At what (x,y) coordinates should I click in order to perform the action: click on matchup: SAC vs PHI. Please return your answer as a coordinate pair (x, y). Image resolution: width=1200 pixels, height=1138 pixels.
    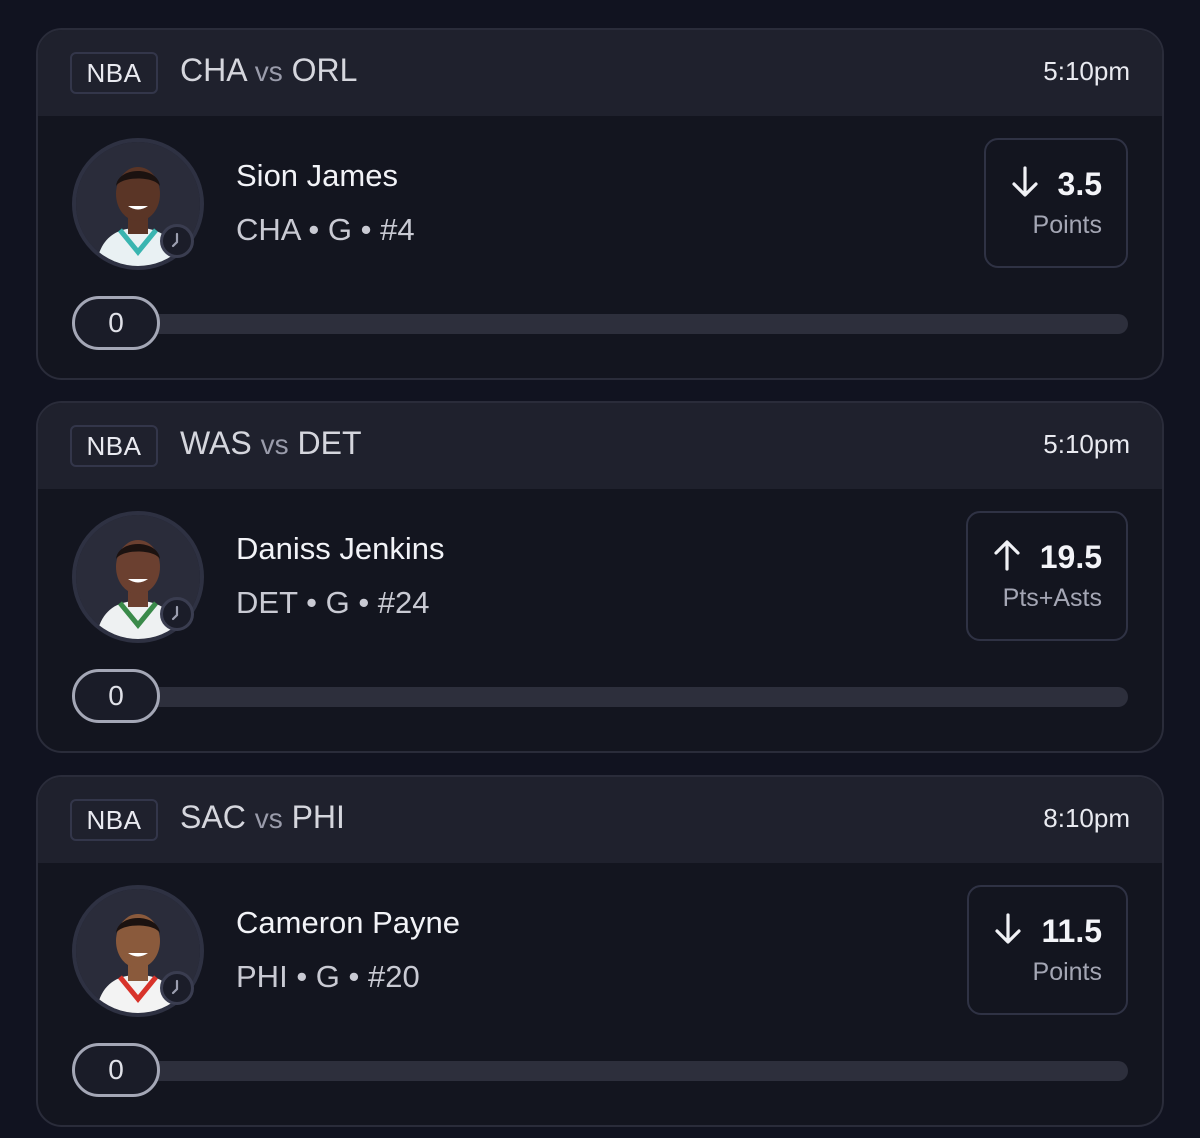
    Looking at the image, I should click on (262, 817).